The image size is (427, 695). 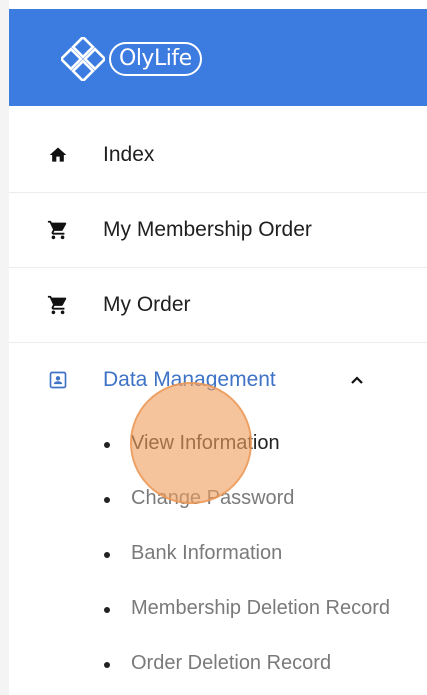 What do you see at coordinates (357, 380) in the screenshot?
I see `chevron-up-icon` at bounding box center [357, 380].